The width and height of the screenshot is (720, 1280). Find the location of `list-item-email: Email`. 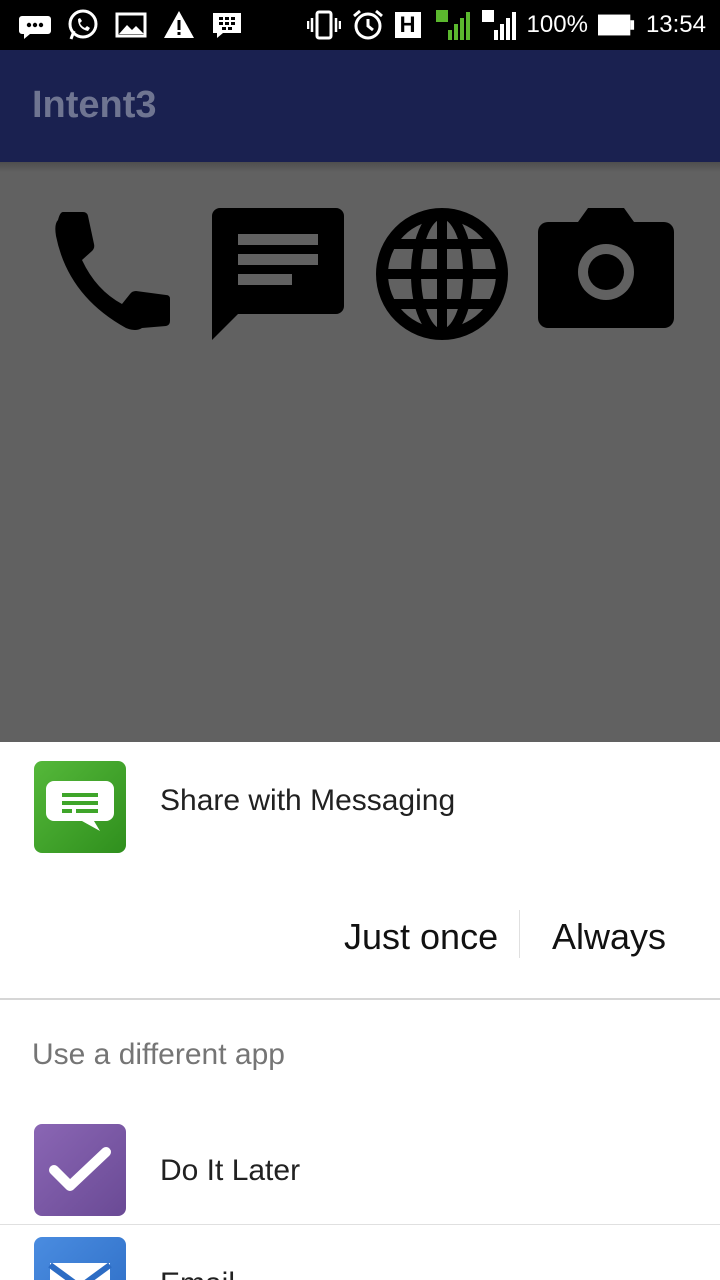

list-item-email: Email is located at coordinates (360, 1252).